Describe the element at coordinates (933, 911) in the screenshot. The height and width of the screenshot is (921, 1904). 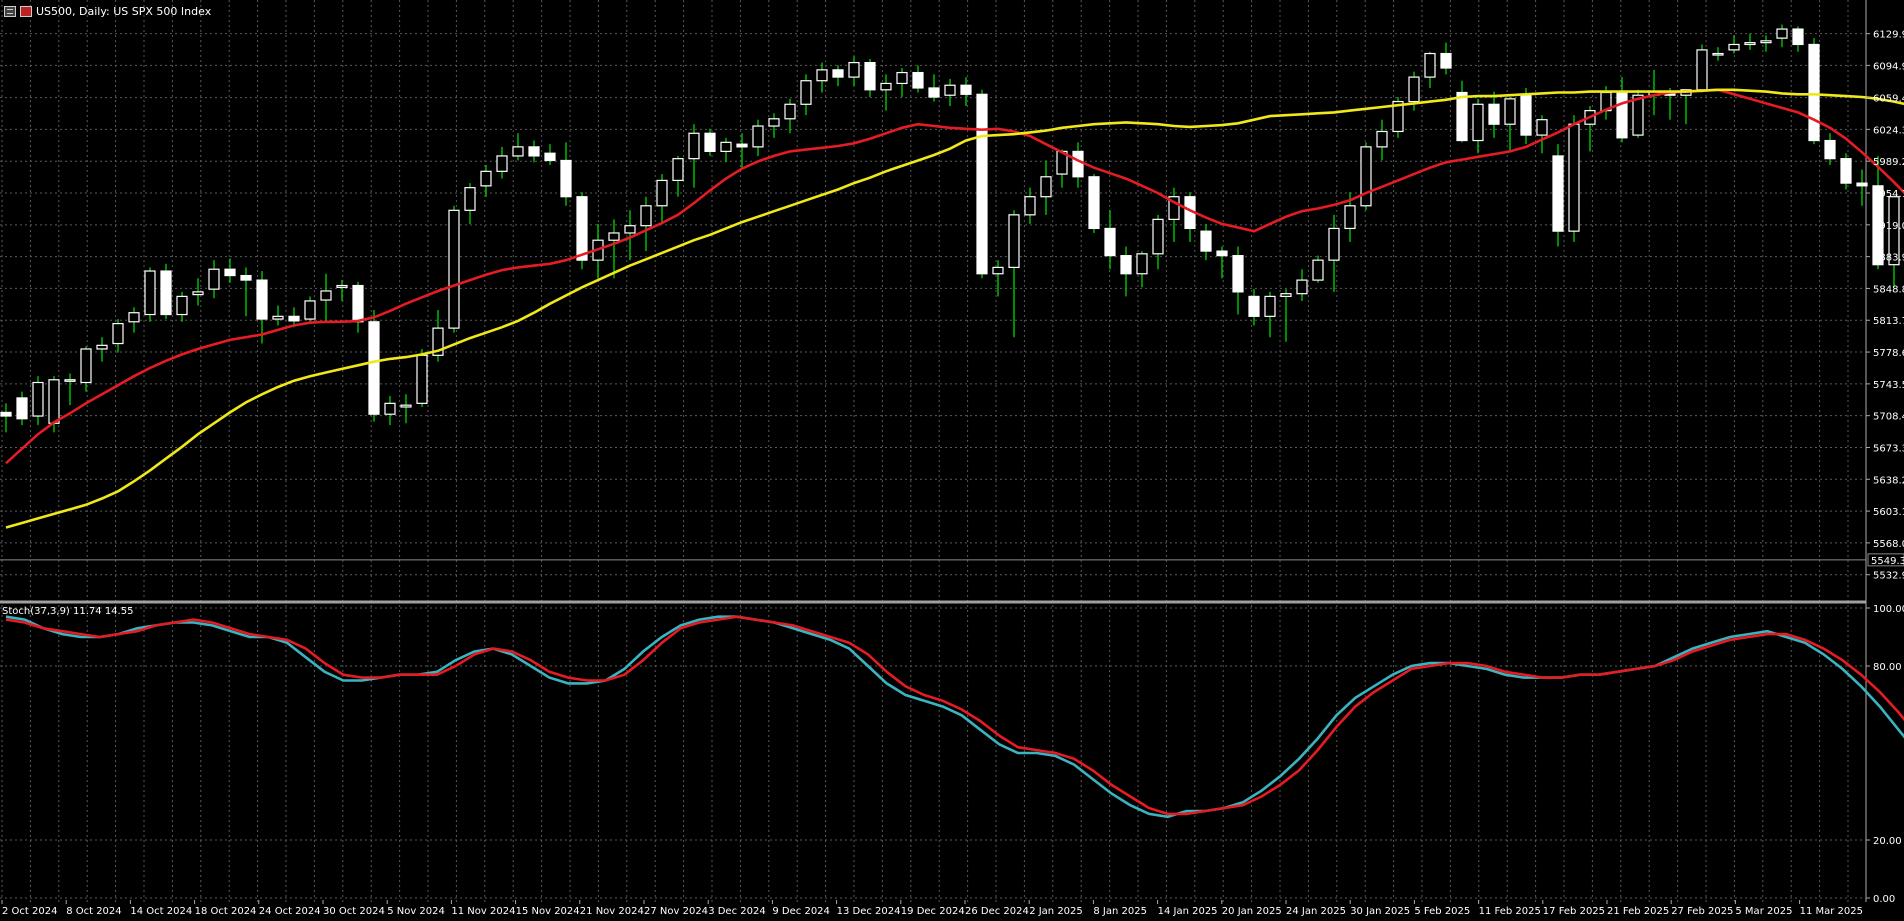
I see `time-tick-label: 19 Dec 2024` at that location.